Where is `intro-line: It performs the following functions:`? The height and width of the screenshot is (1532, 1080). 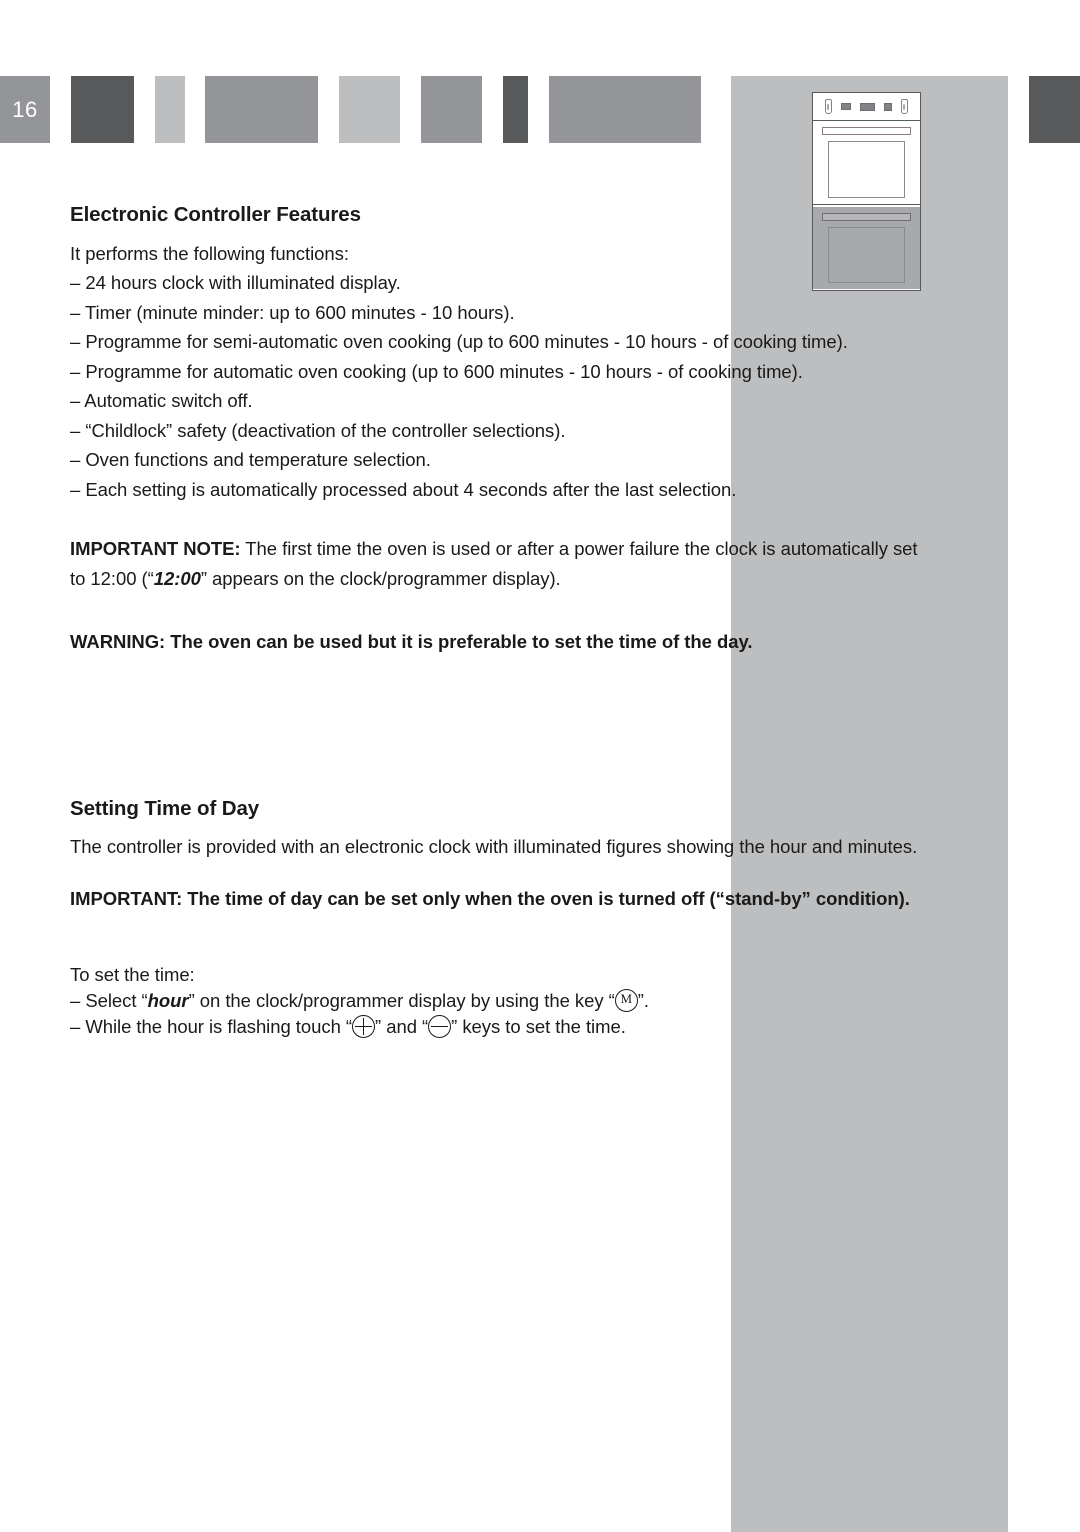
intro-line: It performs the following functions: is located at coordinates (209, 253).